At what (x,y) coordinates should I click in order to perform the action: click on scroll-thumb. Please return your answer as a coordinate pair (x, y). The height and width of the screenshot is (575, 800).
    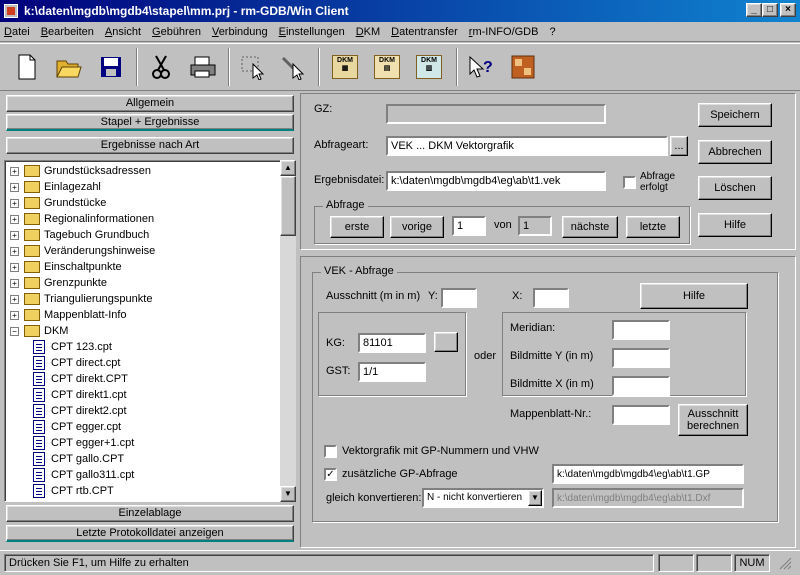
    Looking at the image, I should click on (288, 206).